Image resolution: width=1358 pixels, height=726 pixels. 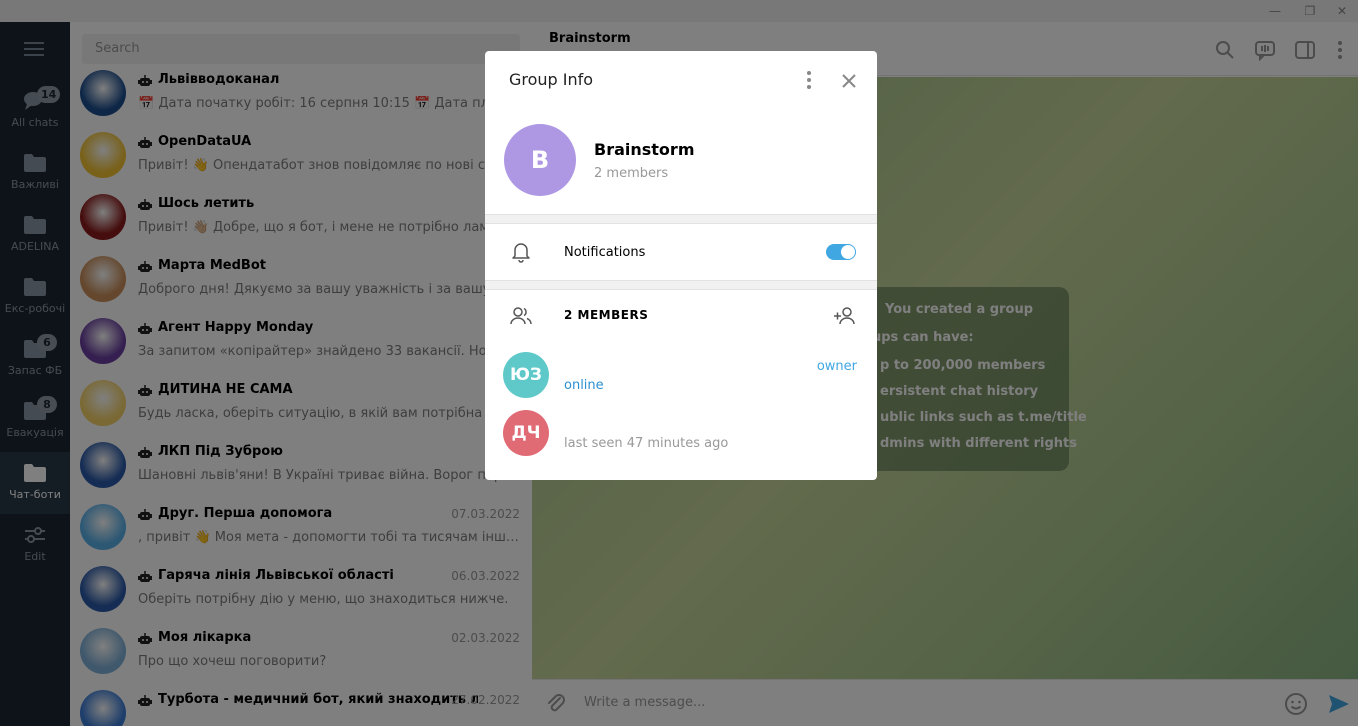 What do you see at coordinates (521, 253) in the screenshot?
I see `bell-icon` at bounding box center [521, 253].